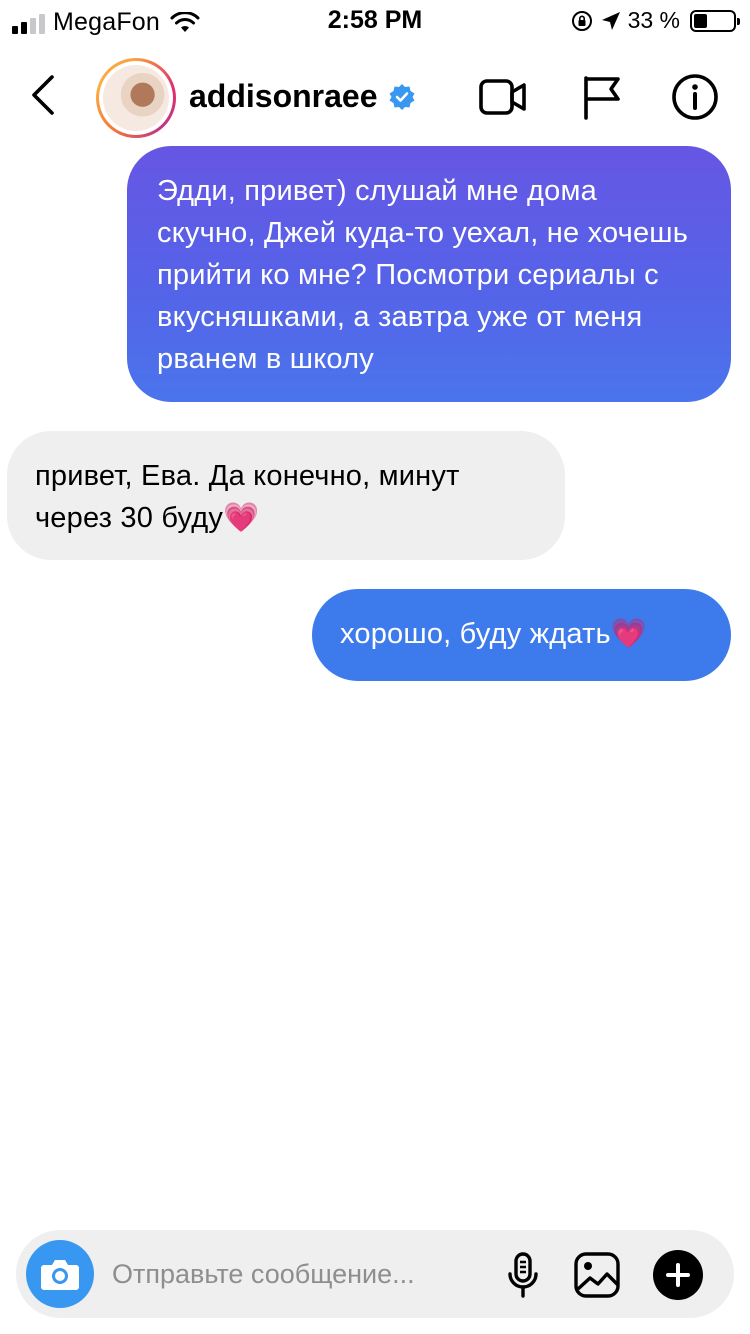 The width and height of the screenshot is (750, 1334). I want to click on avatar-image, so click(136, 98).